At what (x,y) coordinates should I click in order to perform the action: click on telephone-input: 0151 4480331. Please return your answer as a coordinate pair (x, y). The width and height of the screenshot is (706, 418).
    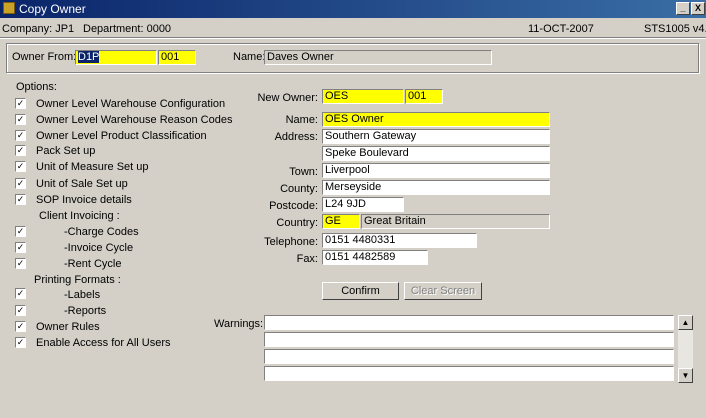
    Looking at the image, I should click on (399, 240).